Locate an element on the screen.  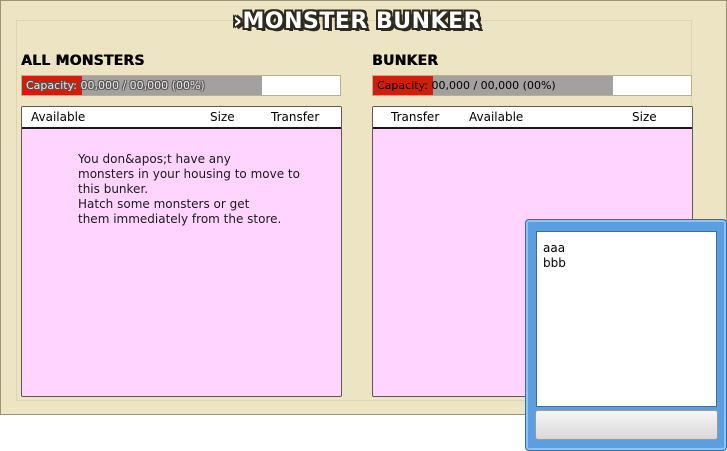
empty-message-line: Hatch some monsters or get is located at coordinates (164, 204).